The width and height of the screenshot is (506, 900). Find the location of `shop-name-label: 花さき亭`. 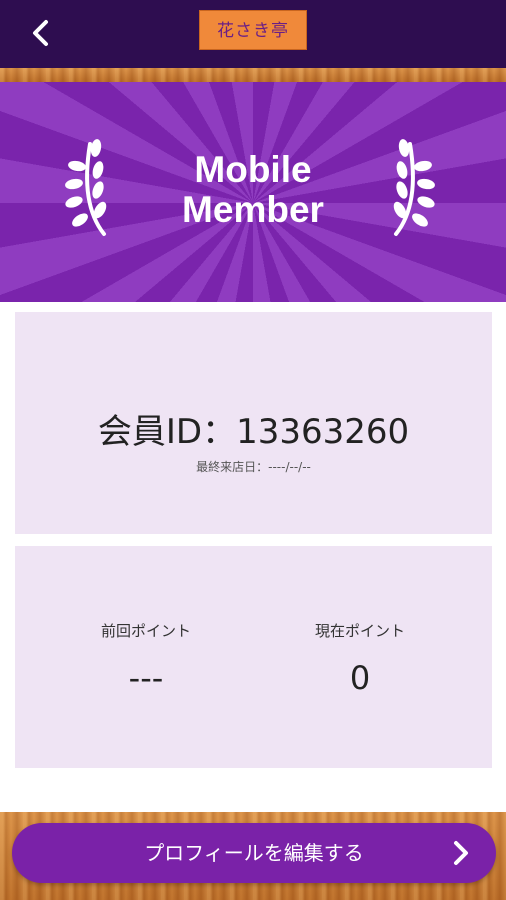

shop-name-label: 花さき亭 is located at coordinates (253, 30).